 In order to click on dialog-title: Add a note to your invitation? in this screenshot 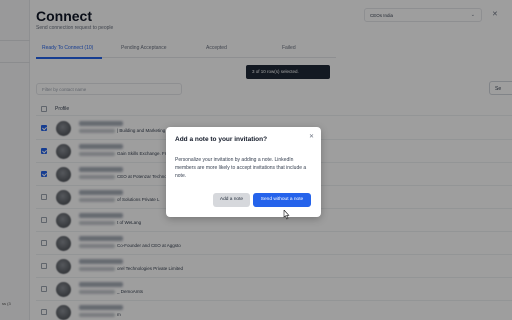, I will do `click(221, 139)`.